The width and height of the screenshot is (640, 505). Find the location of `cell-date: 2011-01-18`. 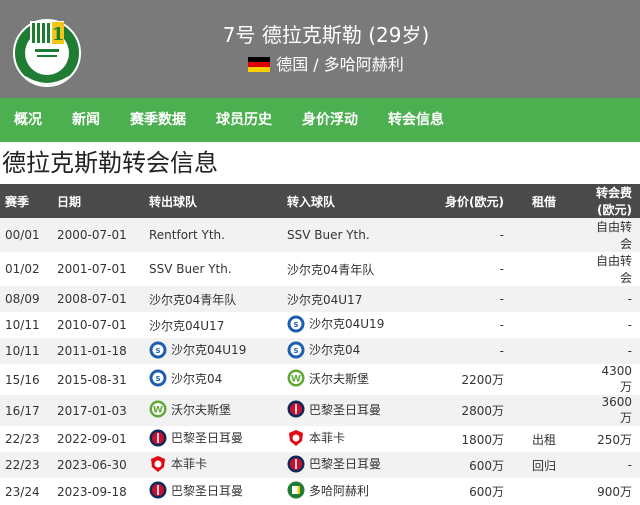

cell-date: 2011-01-18 is located at coordinates (103, 351).